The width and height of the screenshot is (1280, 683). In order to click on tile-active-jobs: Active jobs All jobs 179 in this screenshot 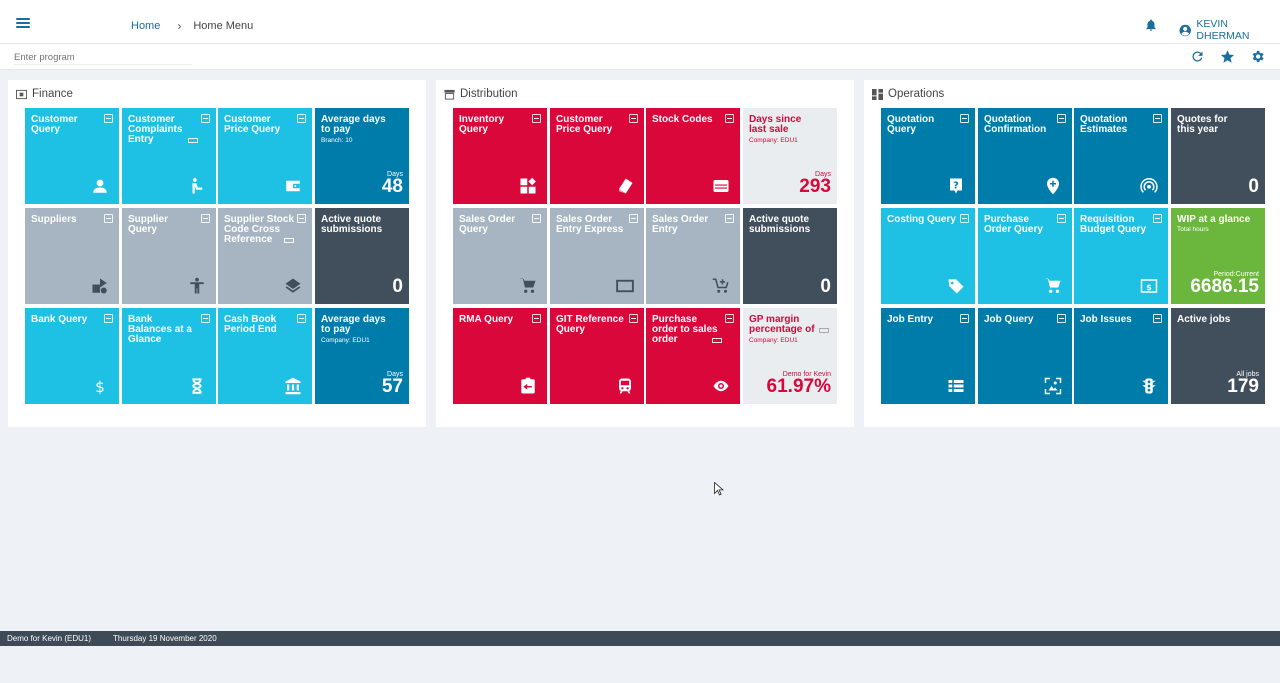, I will do `click(1218, 356)`.